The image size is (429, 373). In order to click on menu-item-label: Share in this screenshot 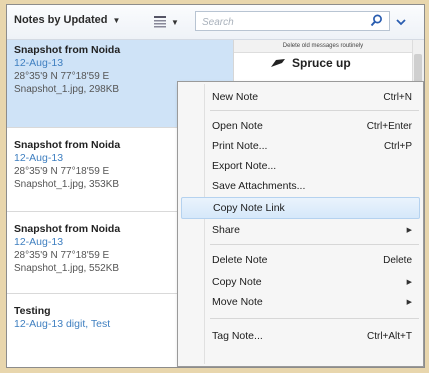, I will do `click(226, 230)`.